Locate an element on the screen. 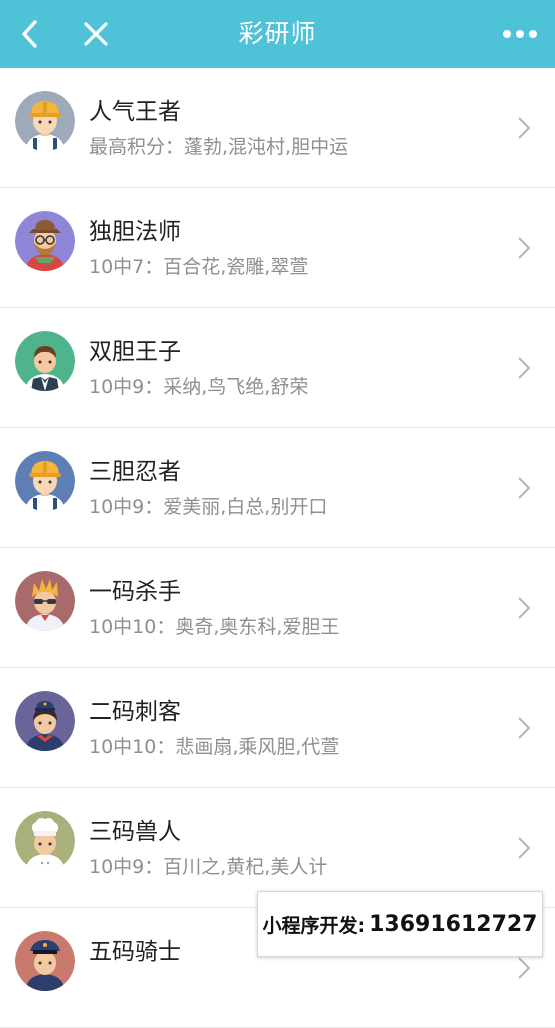 The width and height of the screenshot is (555, 1028). item-title: 五码骑士 is located at coordinates (135, 952).